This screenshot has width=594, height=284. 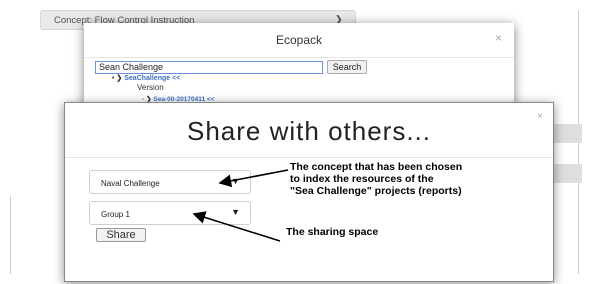 I want to click on annotation-sharing-space: The sharing space, so click(x=332, y=232).